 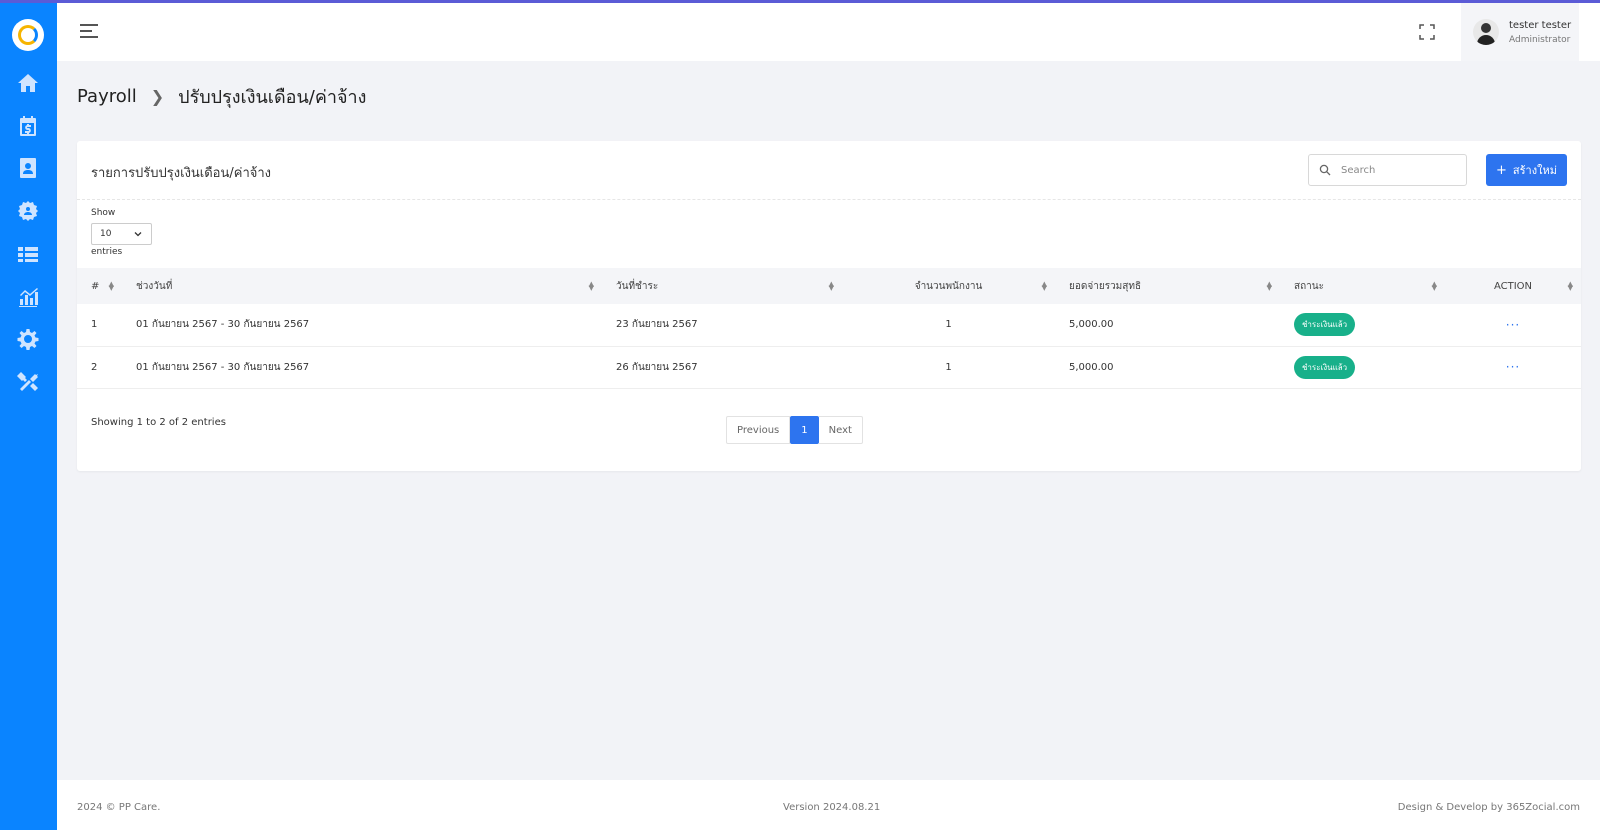 I want to click on user-list-icon, so click(x=28, y=254).